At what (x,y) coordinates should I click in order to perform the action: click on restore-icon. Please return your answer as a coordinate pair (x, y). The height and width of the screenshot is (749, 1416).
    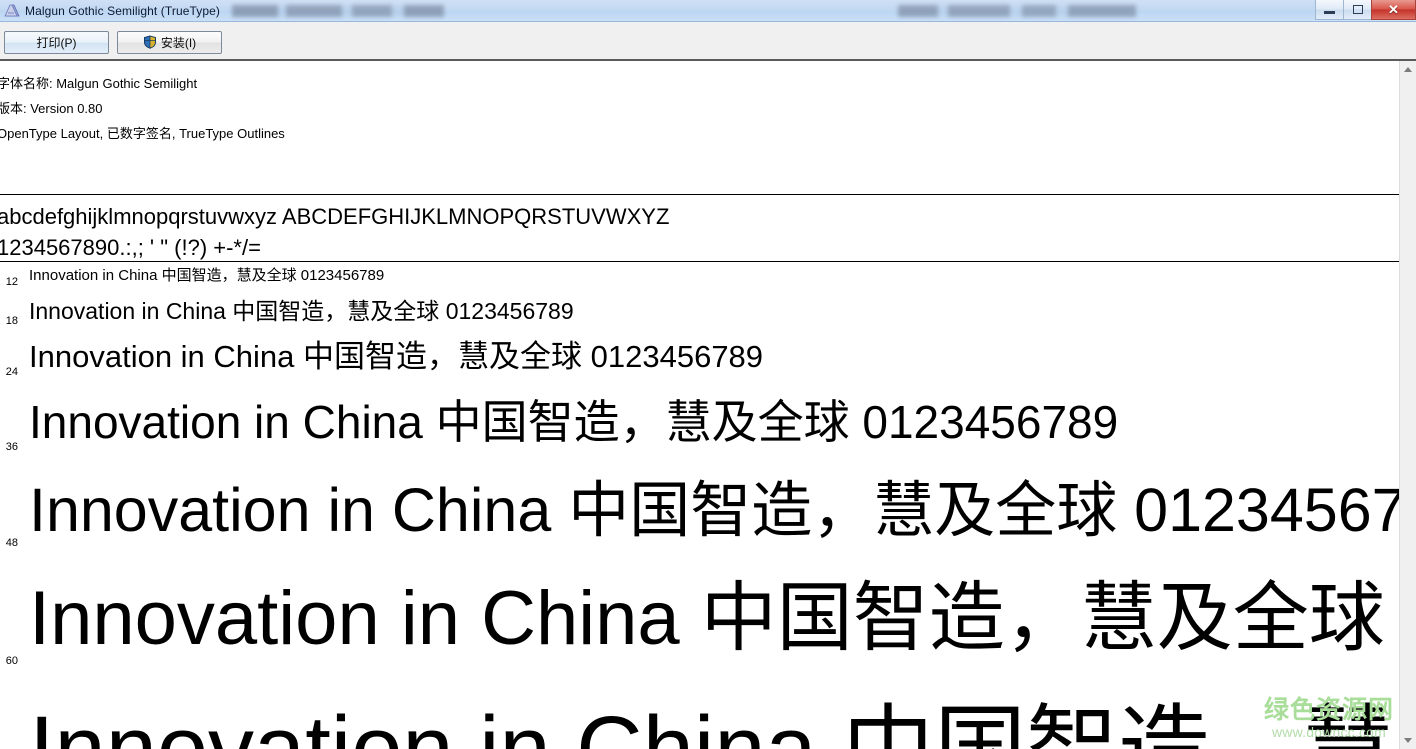
    Looking at the image, I should click on (1357, 9).